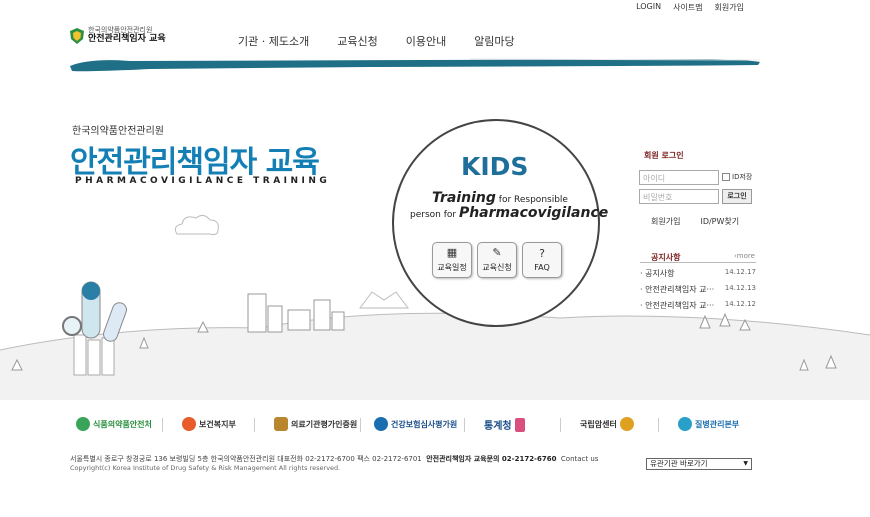  What do you see at coordinates (127, 39) in the screenshot?
I see `logo-title: 안전관리책임자 교육` at bounding box center [127, 39].